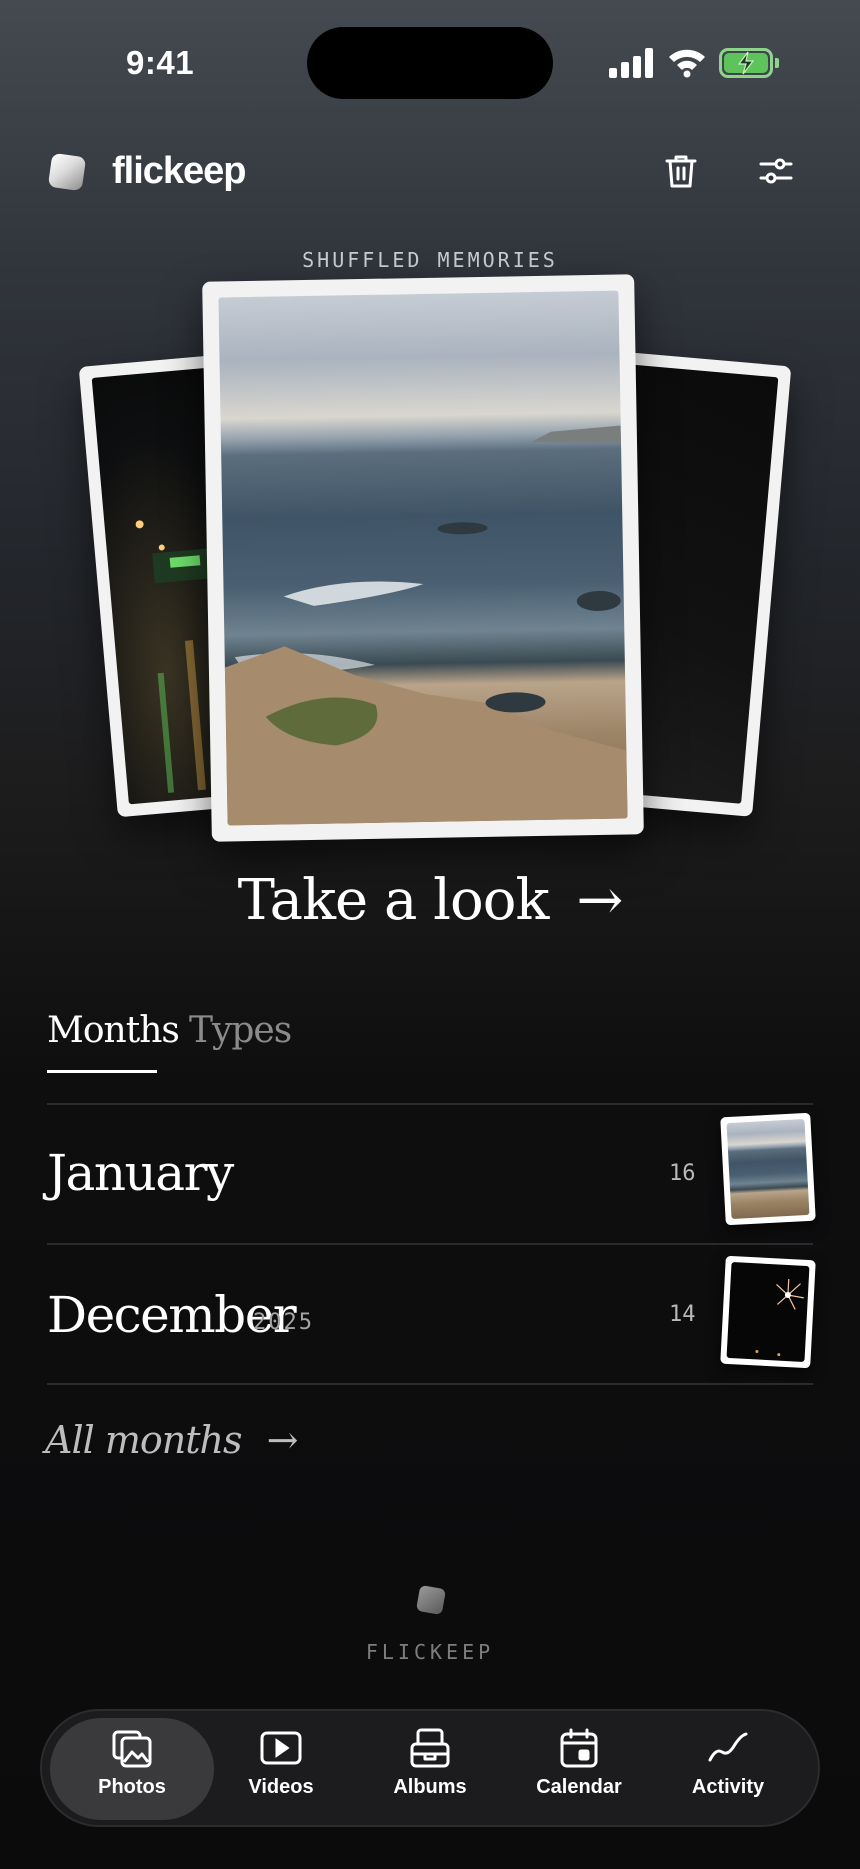  What do you see at coordinates (579, 1787) in the screenshot?
I see `tabbar-label: Calendar` at bounding box center [579, 1787].